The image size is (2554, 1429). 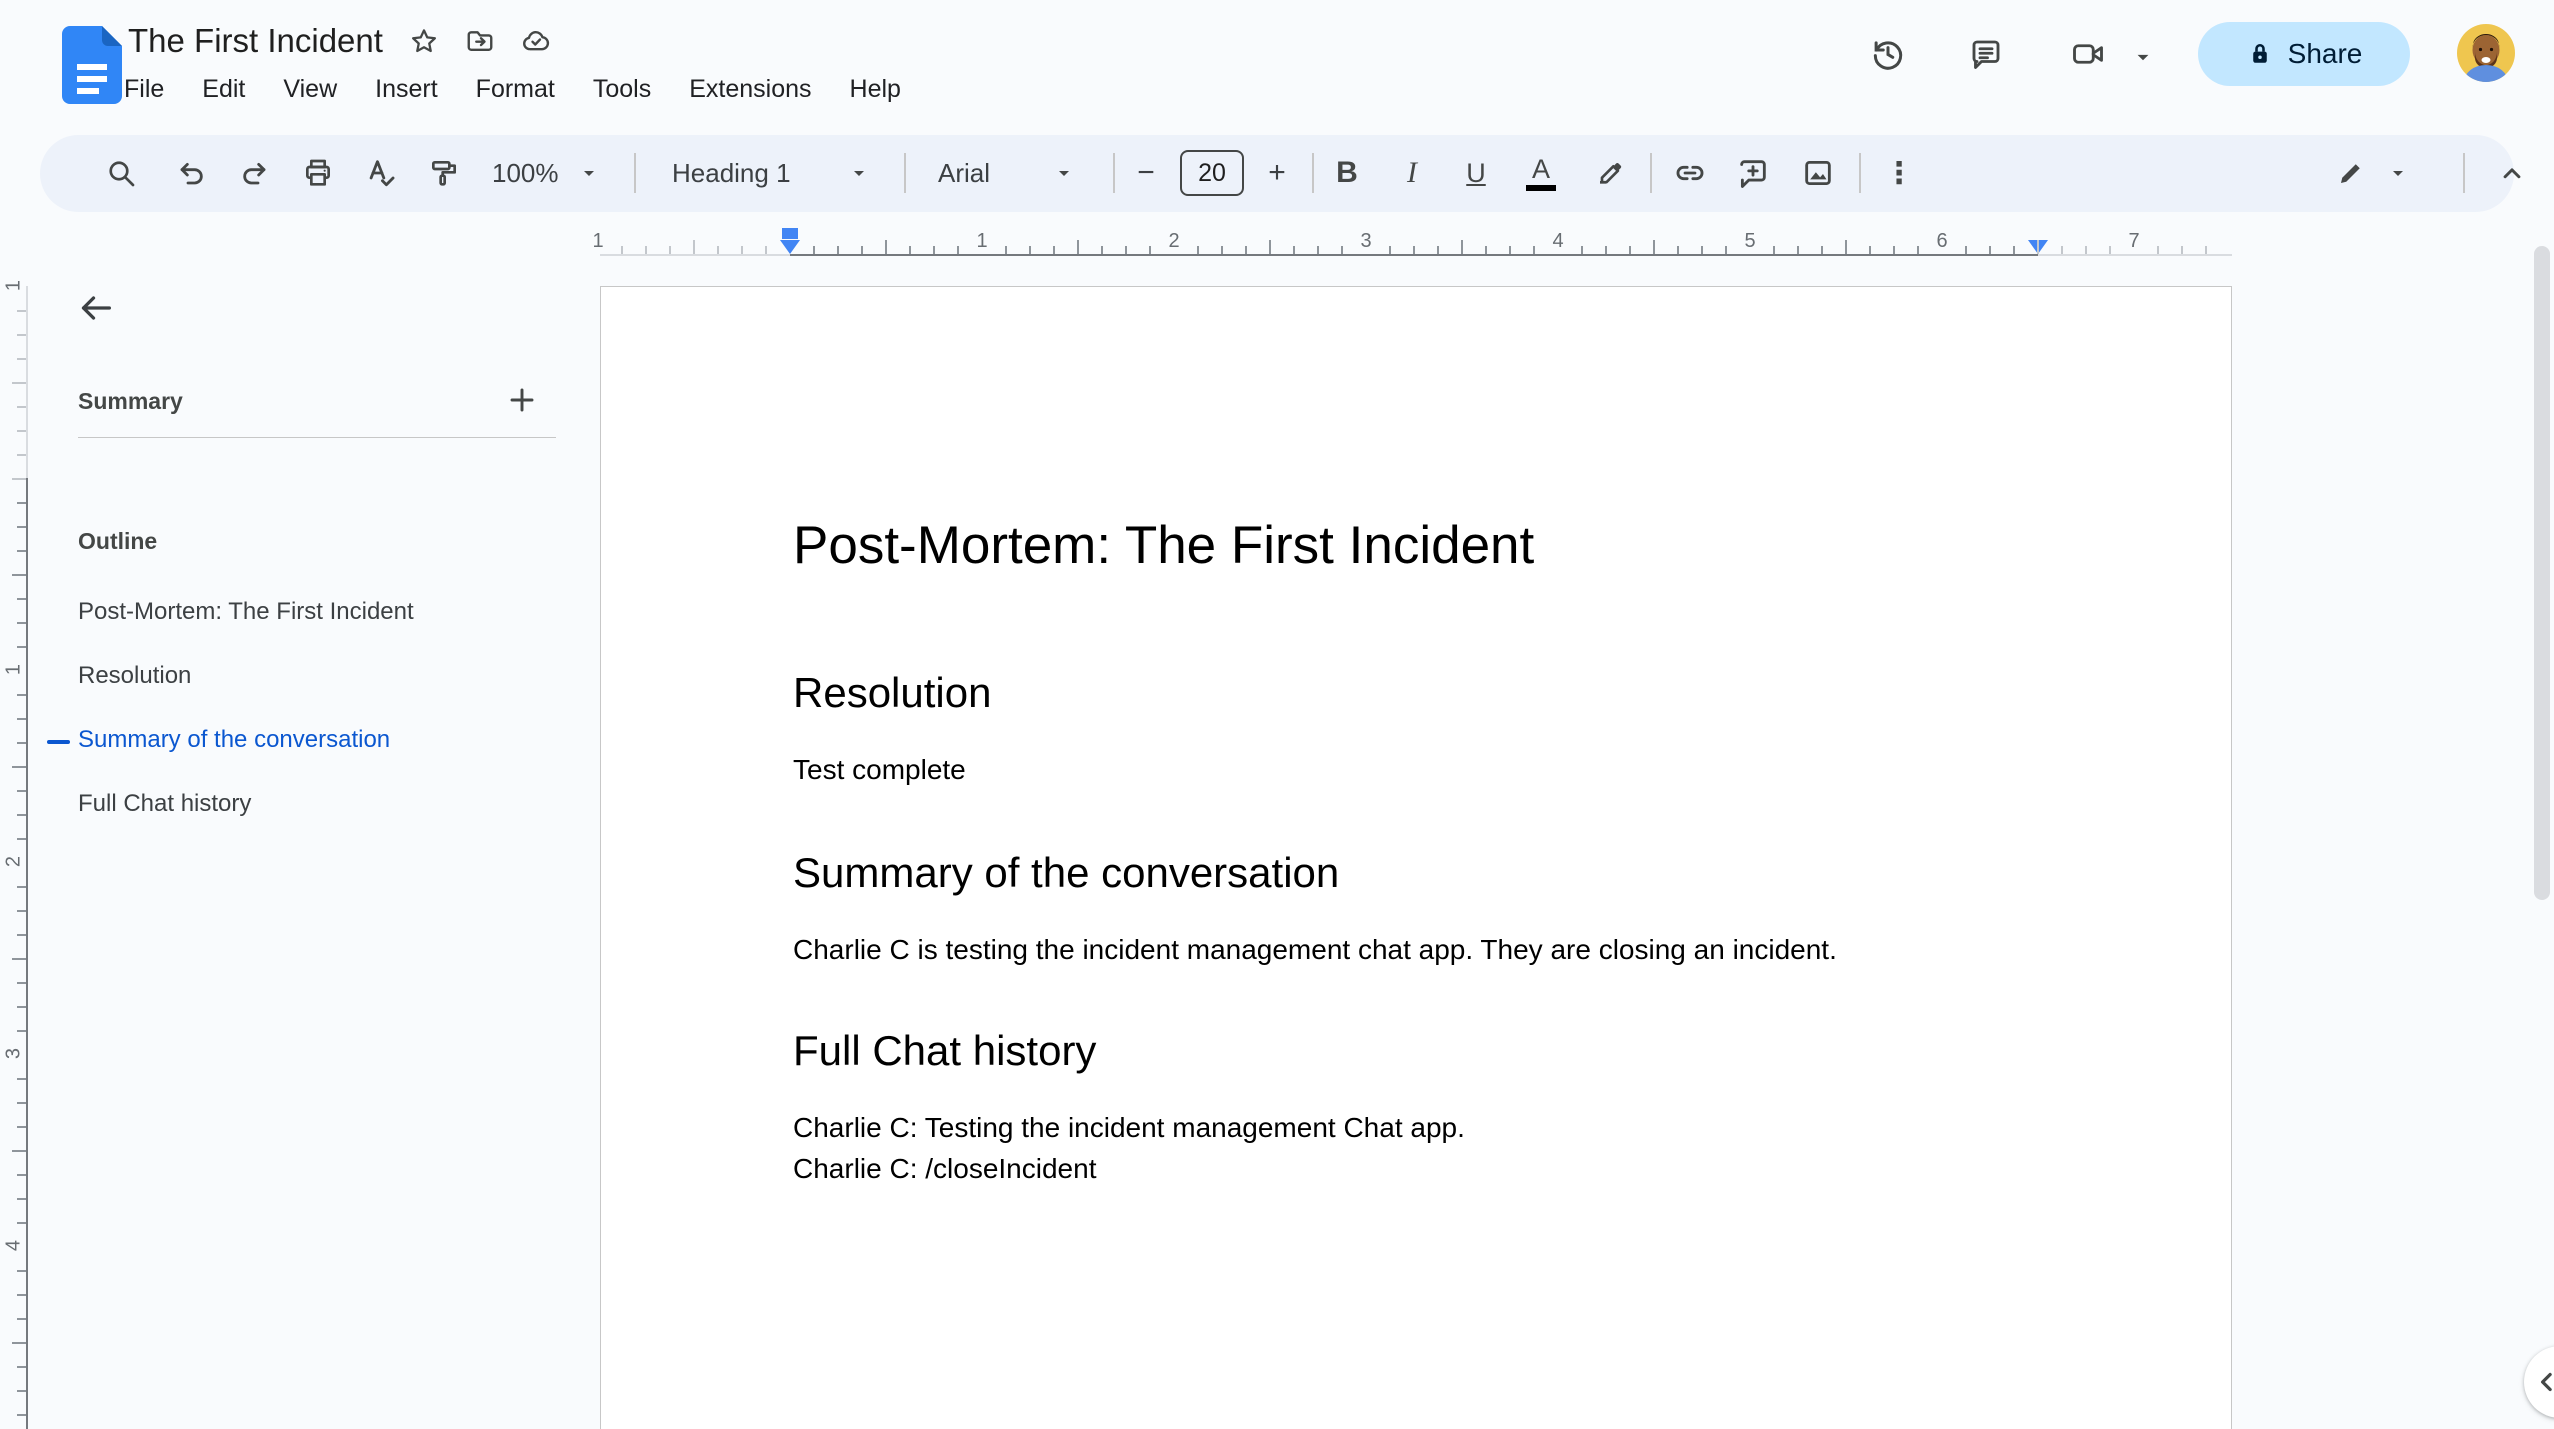 I want to click on doc-heading-chat-history: Full Chat history, so click(x=944, y=1051).